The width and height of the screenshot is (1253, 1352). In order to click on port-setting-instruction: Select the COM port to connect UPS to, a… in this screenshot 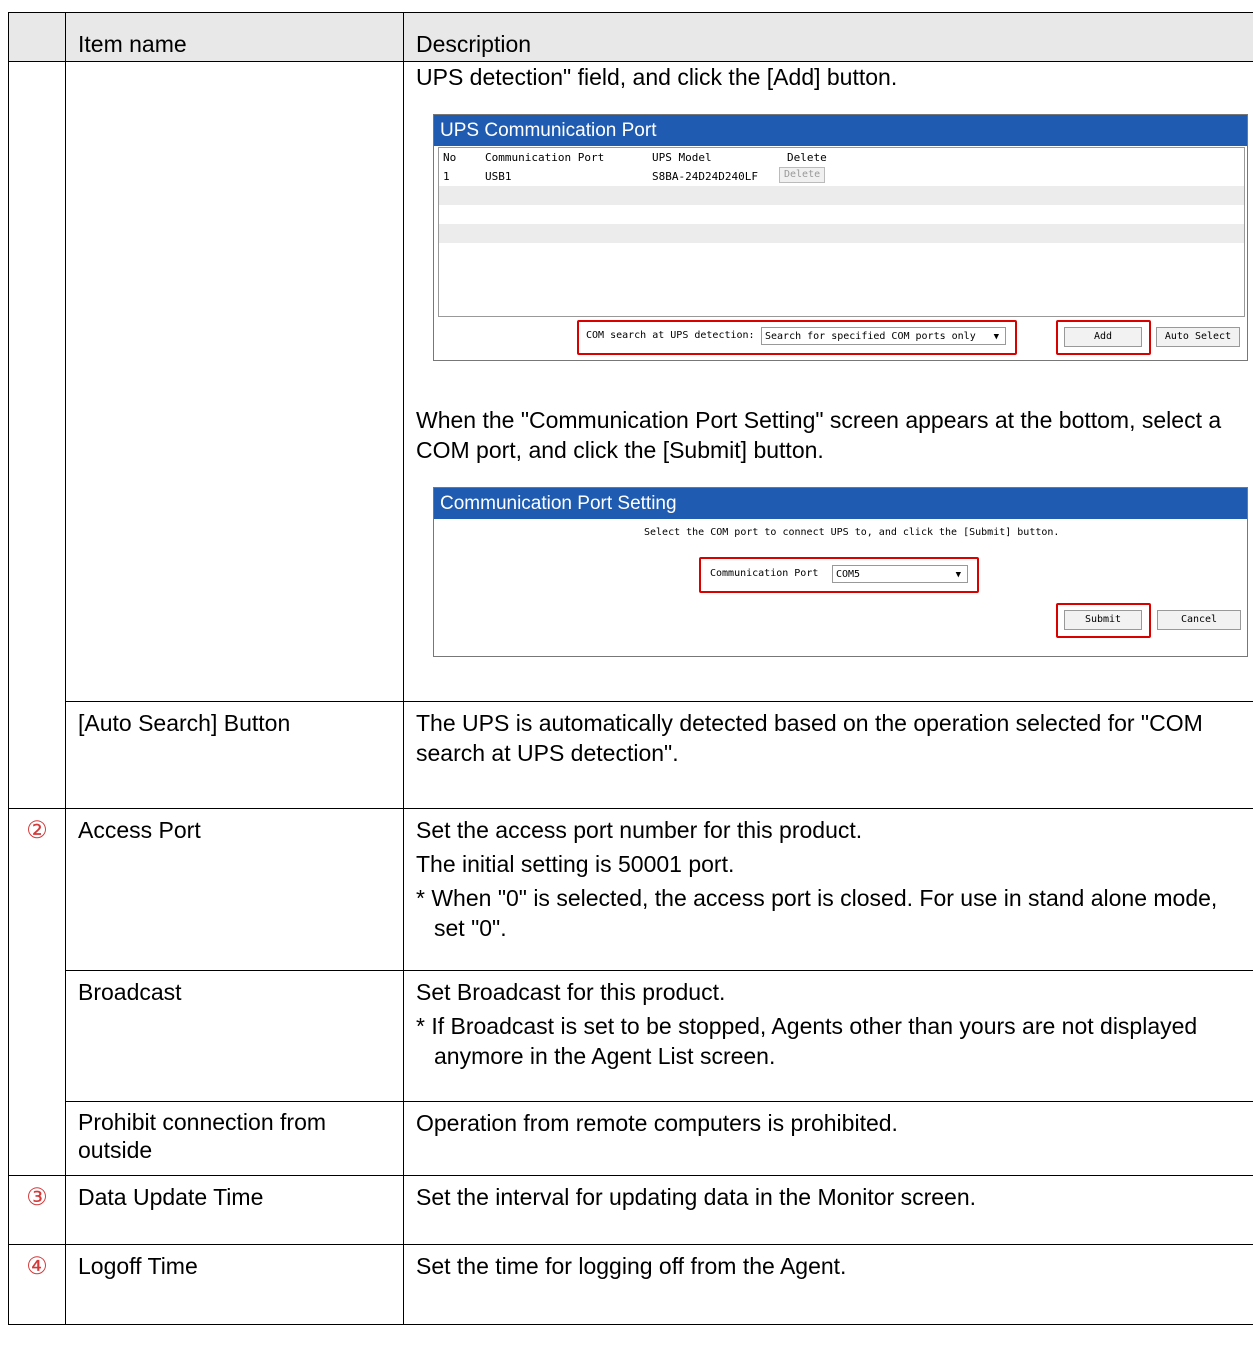, I will do `click(852, 532)`.